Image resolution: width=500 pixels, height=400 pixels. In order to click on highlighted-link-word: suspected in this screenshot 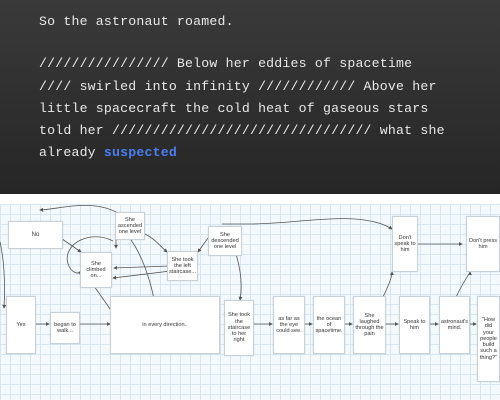, I will do `click(140, 152)`.